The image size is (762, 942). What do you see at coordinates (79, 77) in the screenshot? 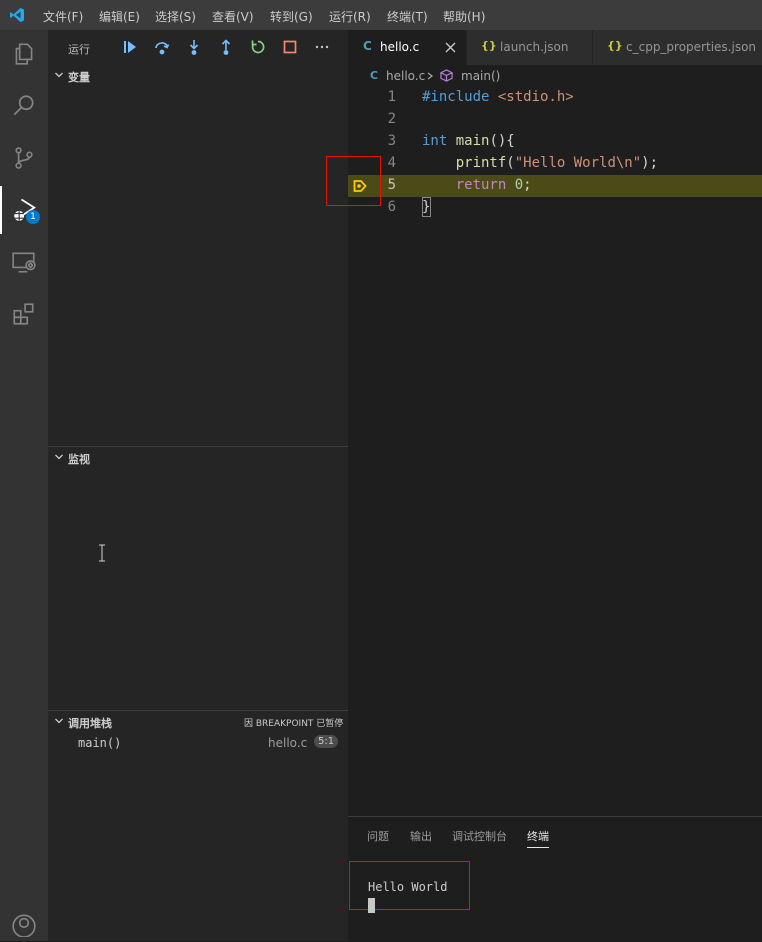
I see `variables-title: 变量` at bounding box center [79, 77].